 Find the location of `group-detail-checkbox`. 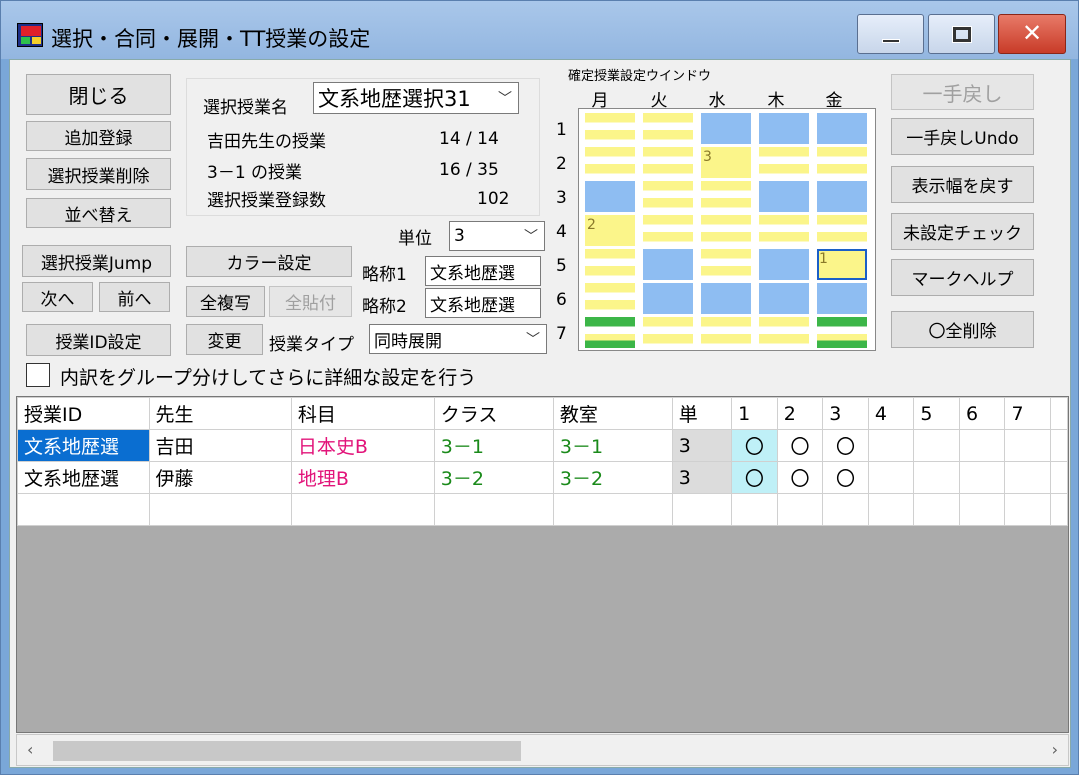

group-detail-checkbox is located at coordinates (38, 375).